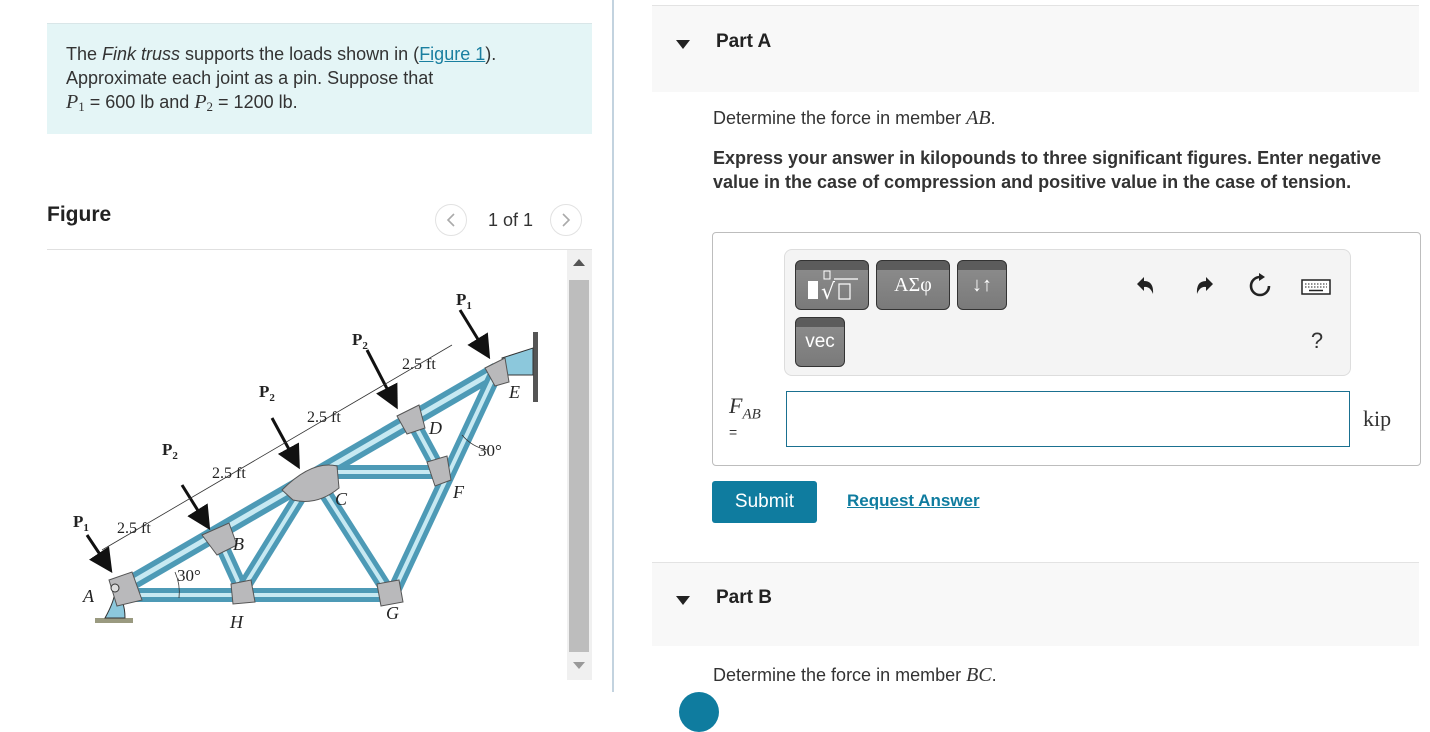 The image size is (1430, 732). What do you see at coordinates (464, 301) in the screenshot?
I see `label-p1-right: P1` at bounding box center [464, 301].